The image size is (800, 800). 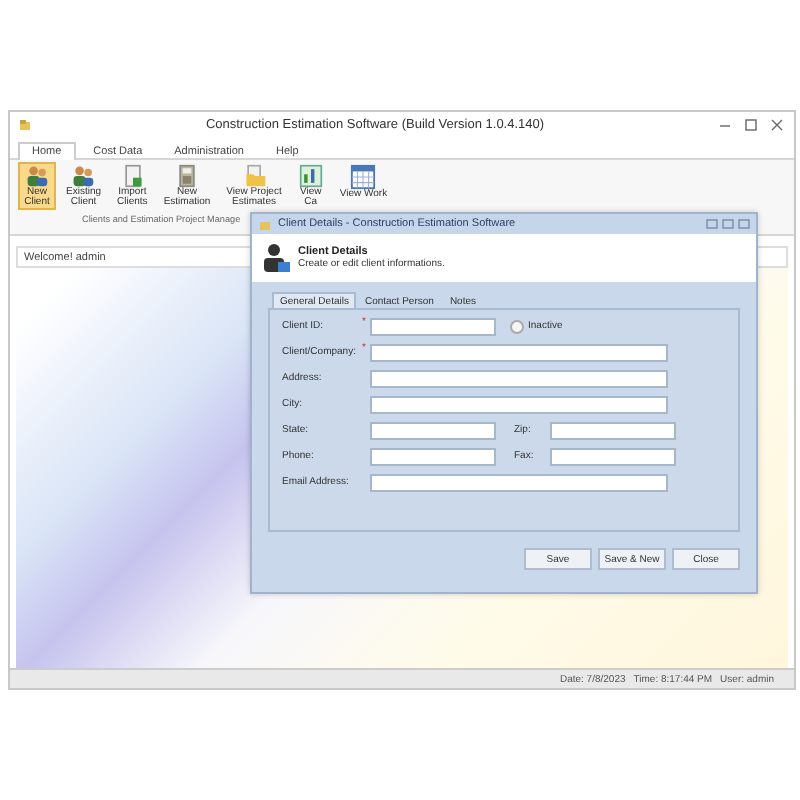 I want to click on checkbox, so click(x=517, y=326).